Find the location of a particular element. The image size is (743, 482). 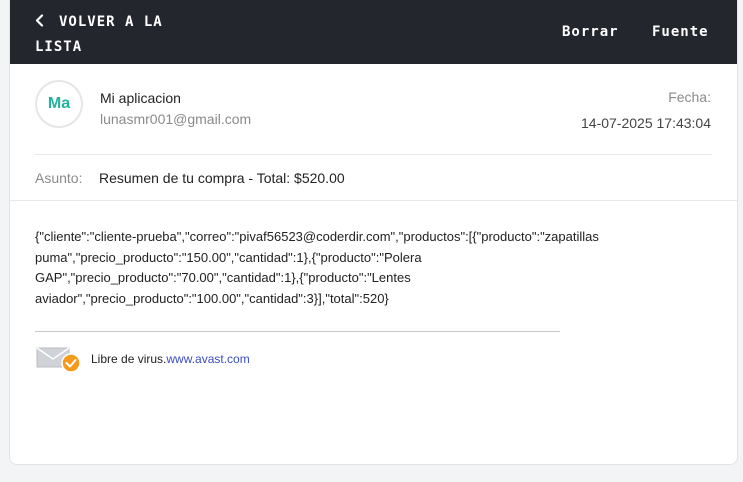

subject-divider is located at coordinates (373, 200).